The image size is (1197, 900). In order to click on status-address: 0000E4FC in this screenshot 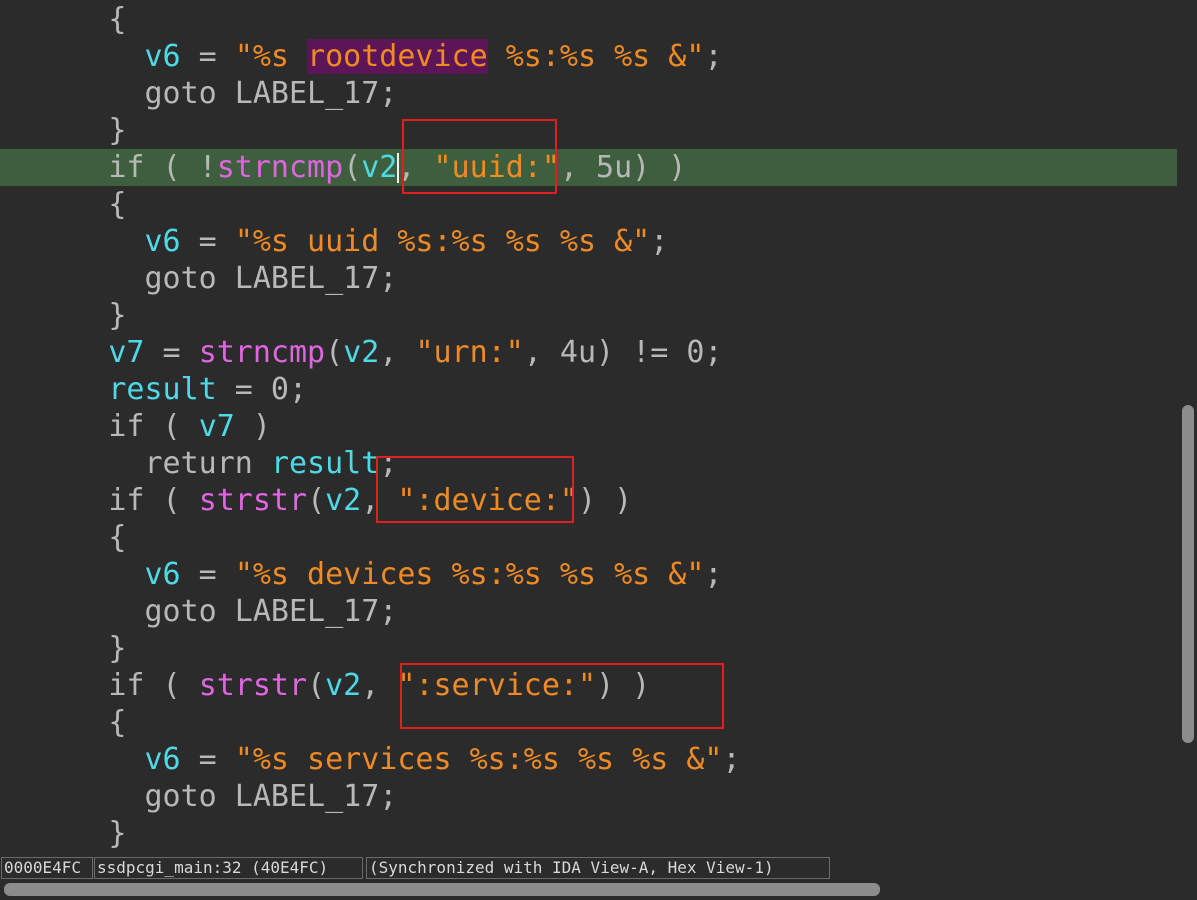, I will do `click(47, 868)`.